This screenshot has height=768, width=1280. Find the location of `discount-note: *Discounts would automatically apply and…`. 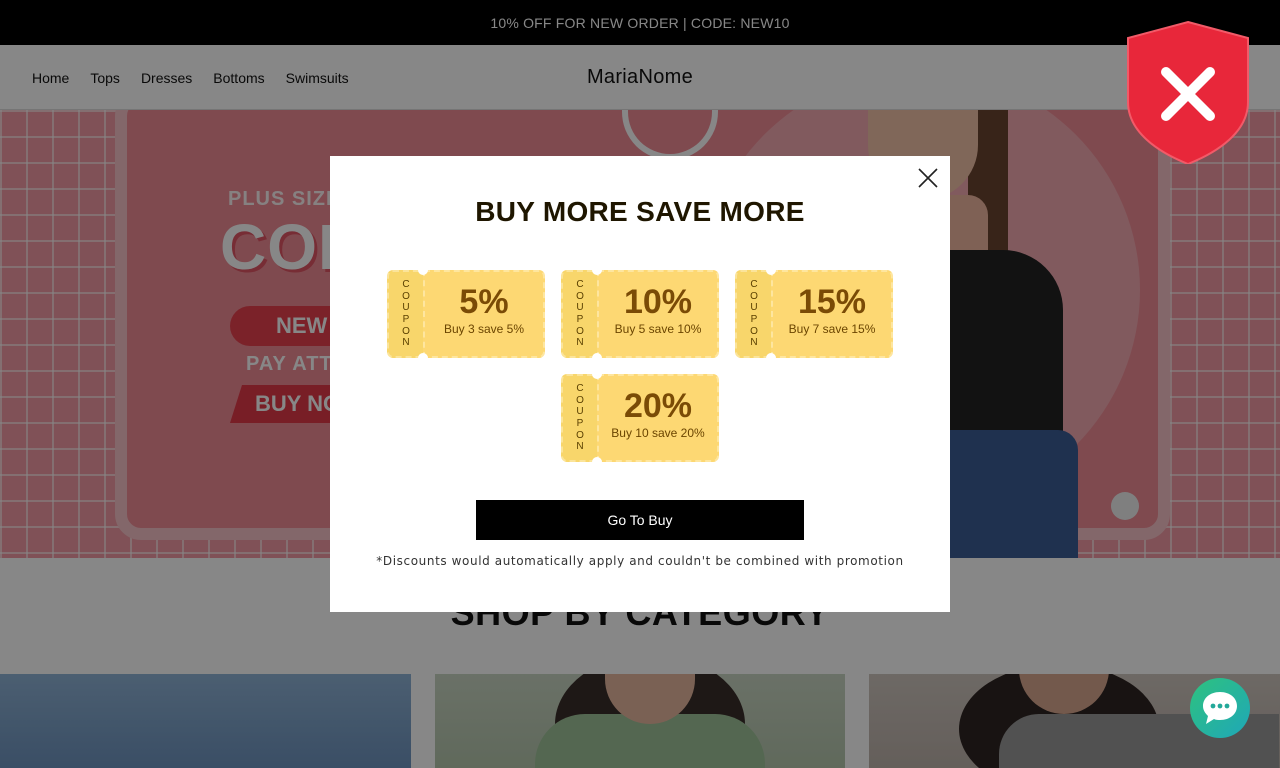

discount-note: *Discounts would automatically apply and… is located at coordinates (640, 561).